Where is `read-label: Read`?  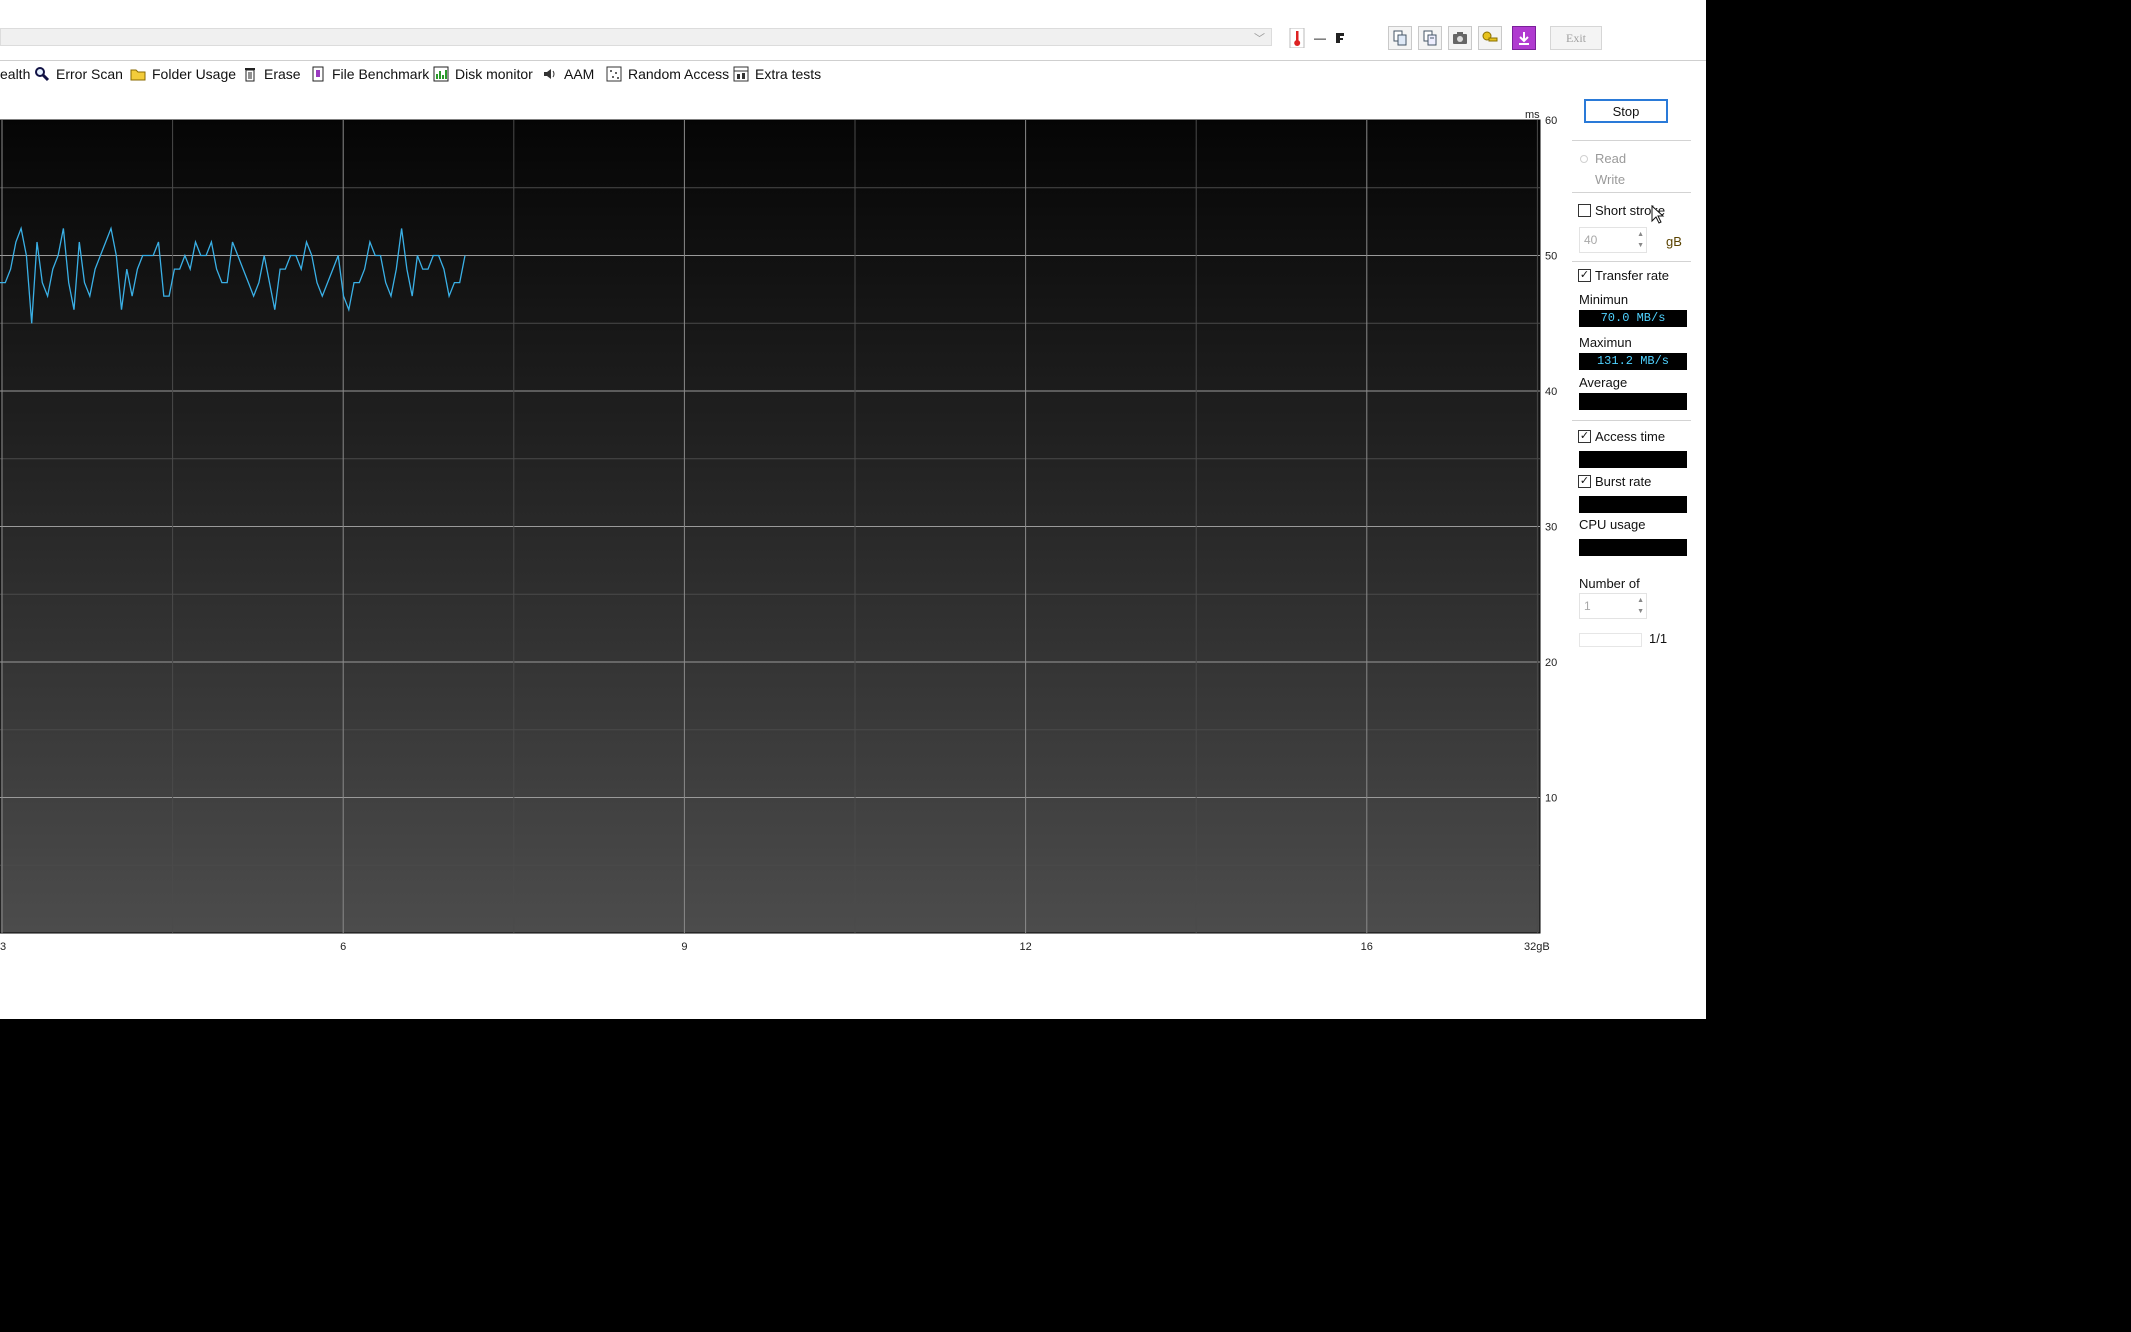 read-label: Read is located at coordinates (1611, 158).